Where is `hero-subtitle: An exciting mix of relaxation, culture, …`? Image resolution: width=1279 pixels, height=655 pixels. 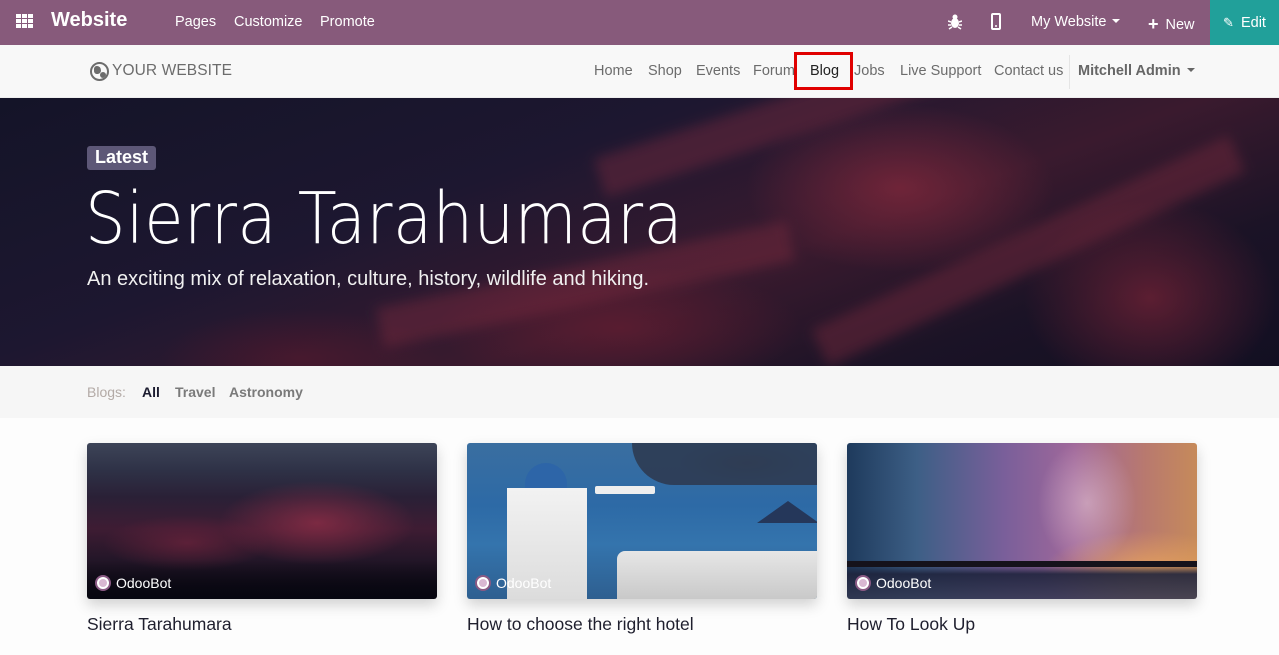 hero-subtitle: An exciting mix of relaxation, culture, … is located at coordinates (368, 279).